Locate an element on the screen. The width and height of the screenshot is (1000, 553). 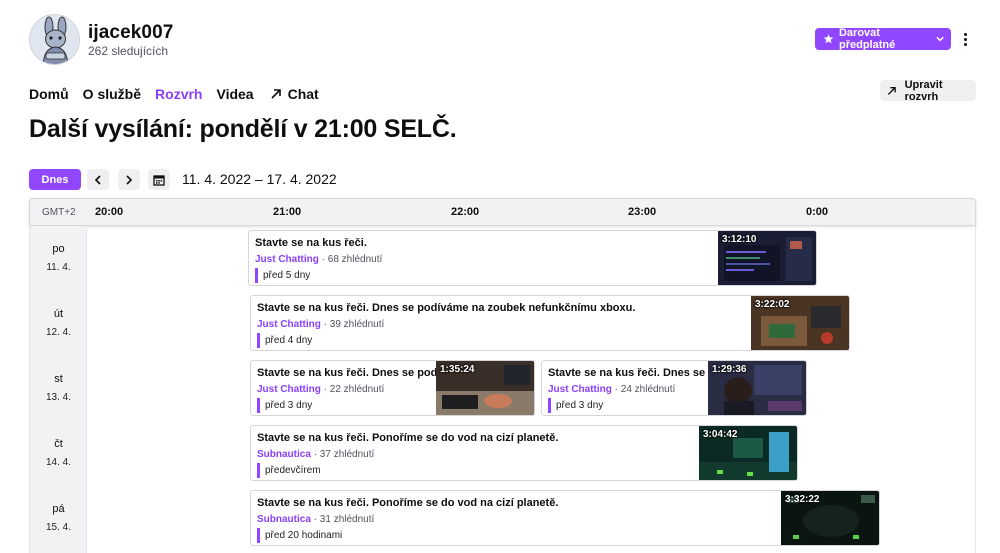
stream-thumbnail: 1:35:24 is located at coordinates (485, 388).